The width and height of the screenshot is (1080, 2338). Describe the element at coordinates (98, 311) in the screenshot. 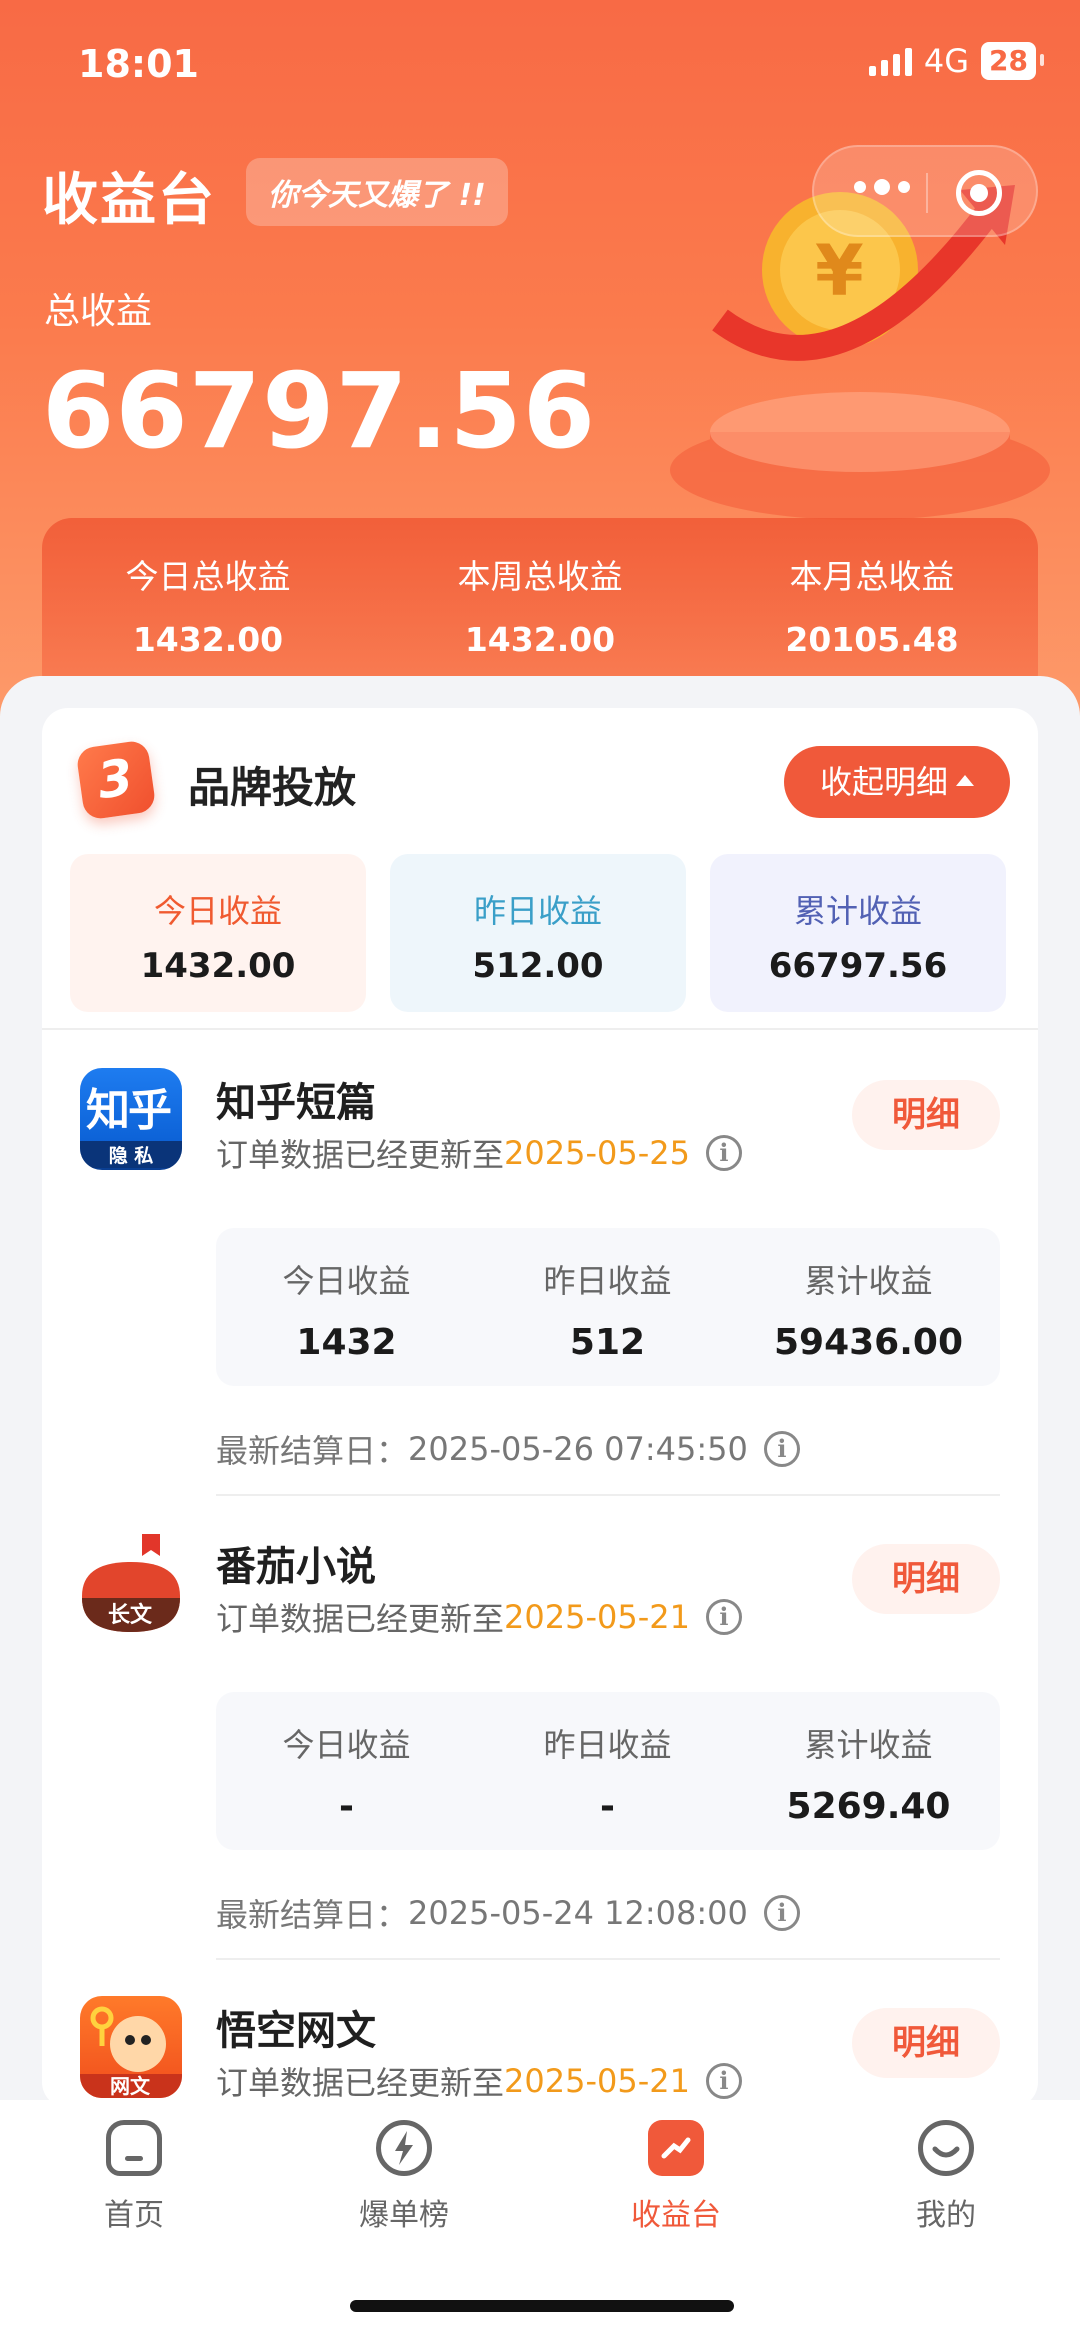

I see `total-earnings-label: 总收益` at that location.